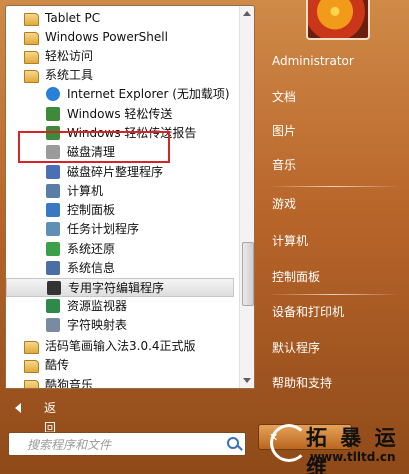  What do you see at coordinates (116, 288) in the screenshot?
I see `program-label: 专用字符编辑程序` at bounding box center [116, 288].